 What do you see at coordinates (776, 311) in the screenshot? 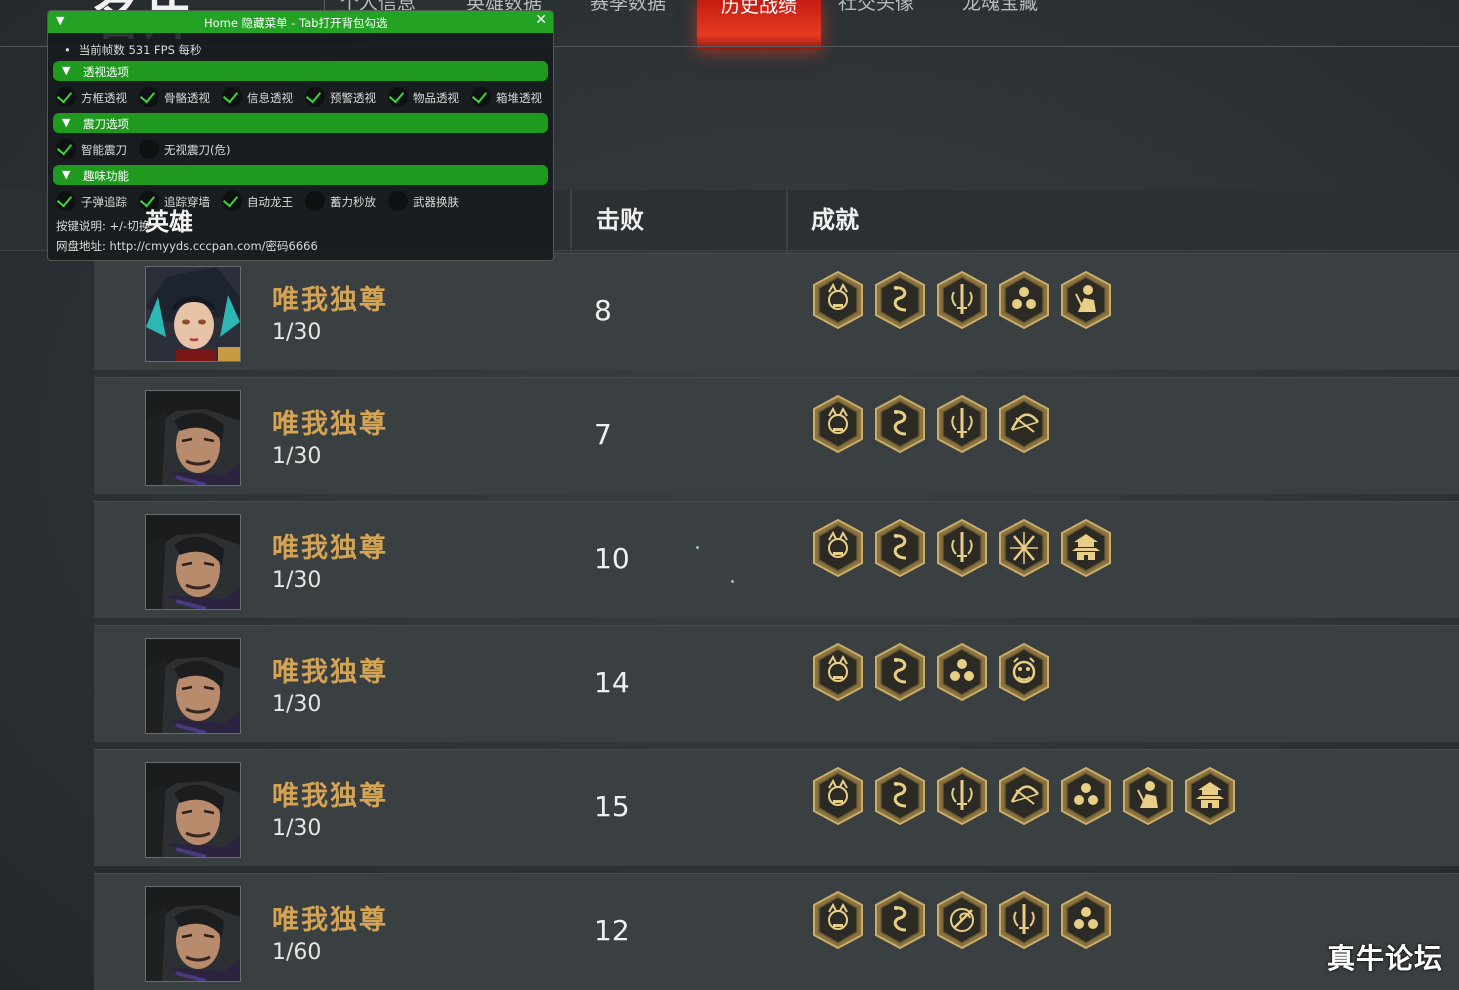
I see `table-row: 唯我独尊 1/30 8` at bounding box center [776, 311].